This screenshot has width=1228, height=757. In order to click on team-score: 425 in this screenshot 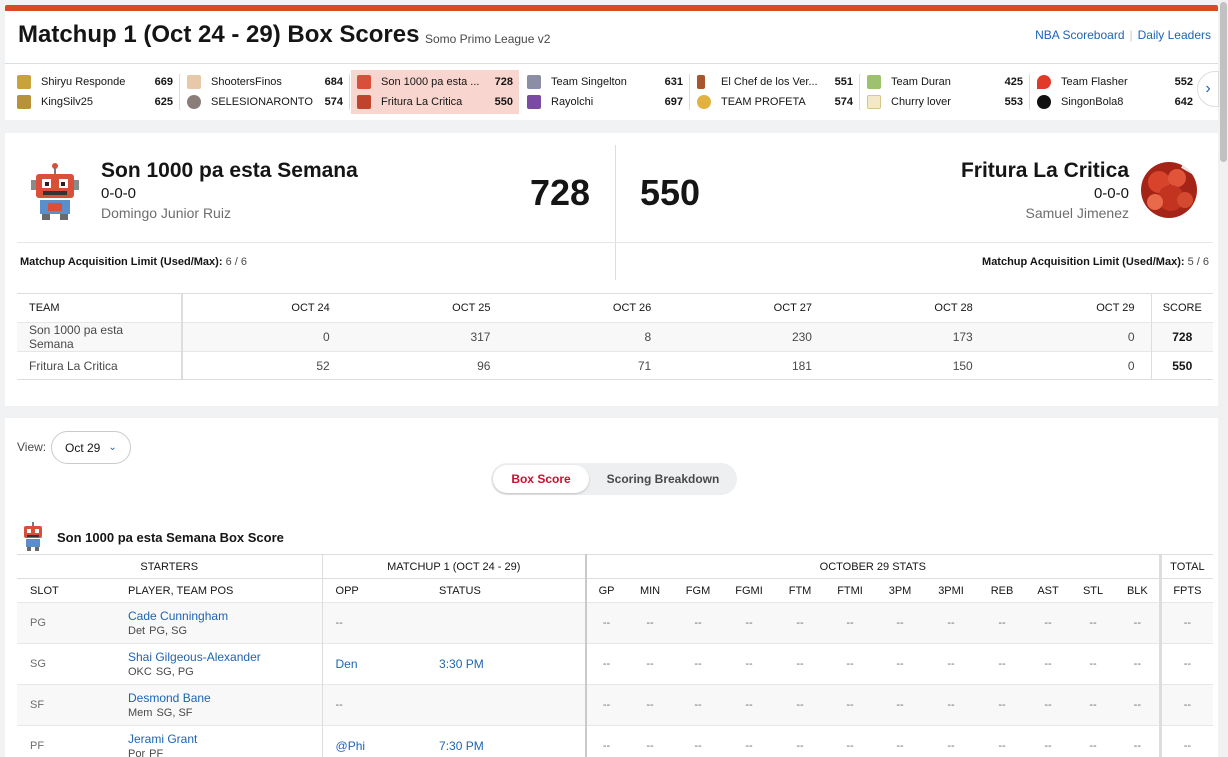, I will do `click(1013, 82)`.